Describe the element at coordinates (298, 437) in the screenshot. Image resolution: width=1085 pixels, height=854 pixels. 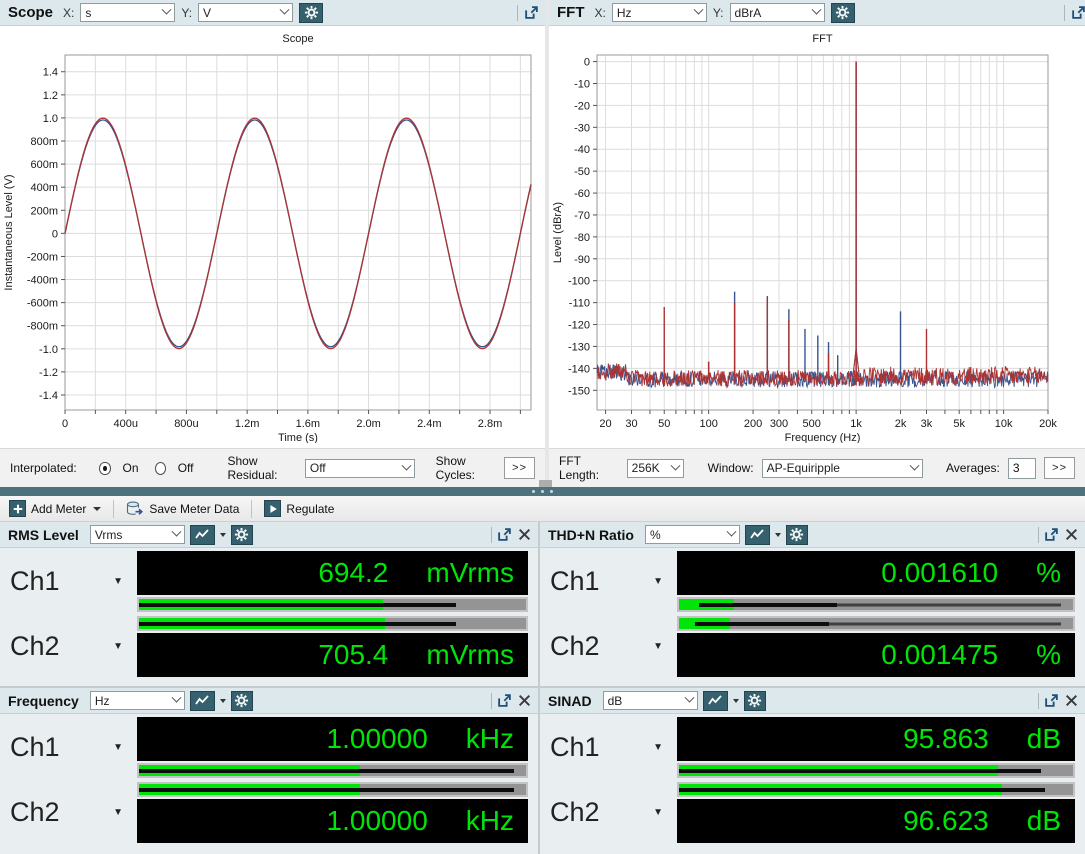
I see `svg-text: Time (s)` at that location.